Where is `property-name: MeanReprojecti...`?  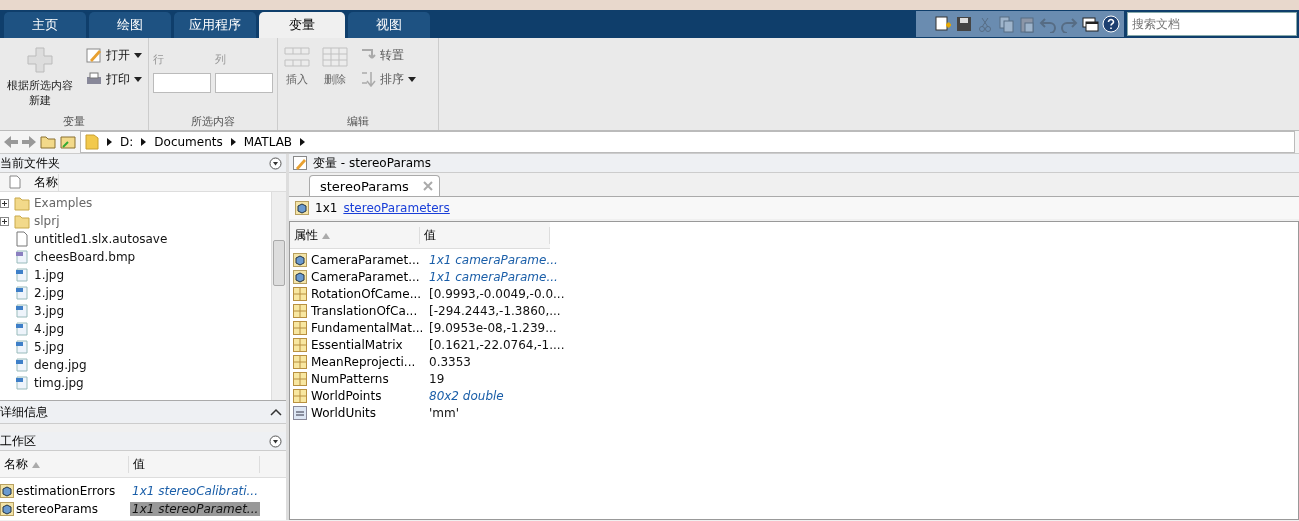
property-name: MeanReprojecti... is located at coordinates (363, 361).